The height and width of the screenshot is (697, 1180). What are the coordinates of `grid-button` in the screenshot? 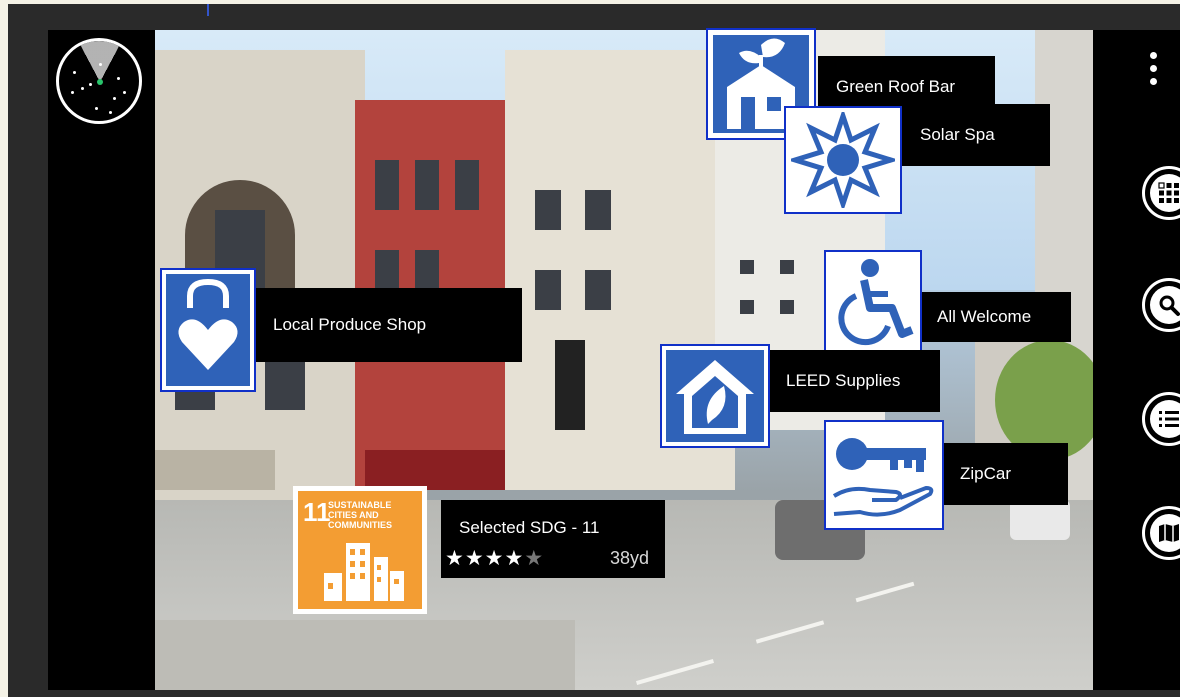 It's located at (1161, 193).